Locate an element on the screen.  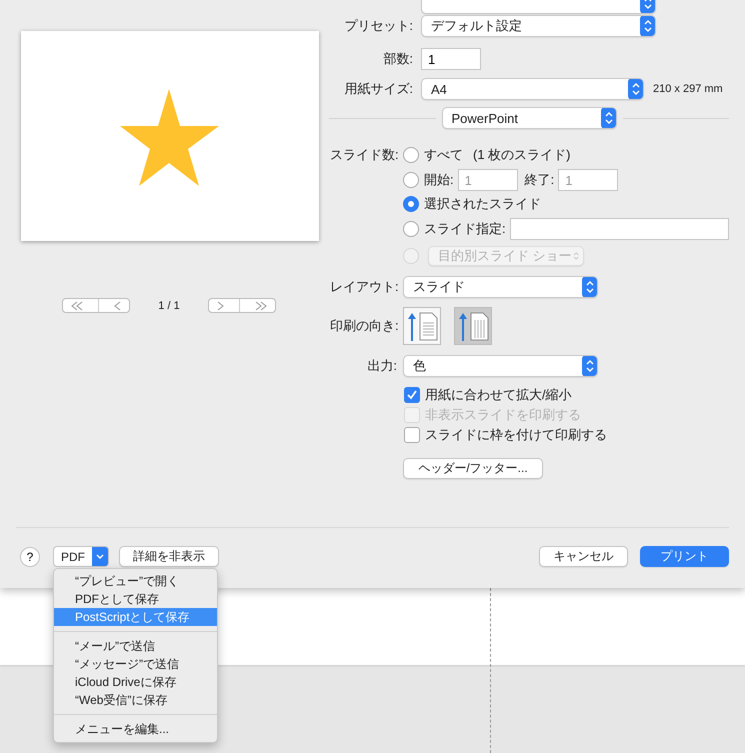
hide-details-button: 詳細を非表示 is located at coordinates (169, 556).